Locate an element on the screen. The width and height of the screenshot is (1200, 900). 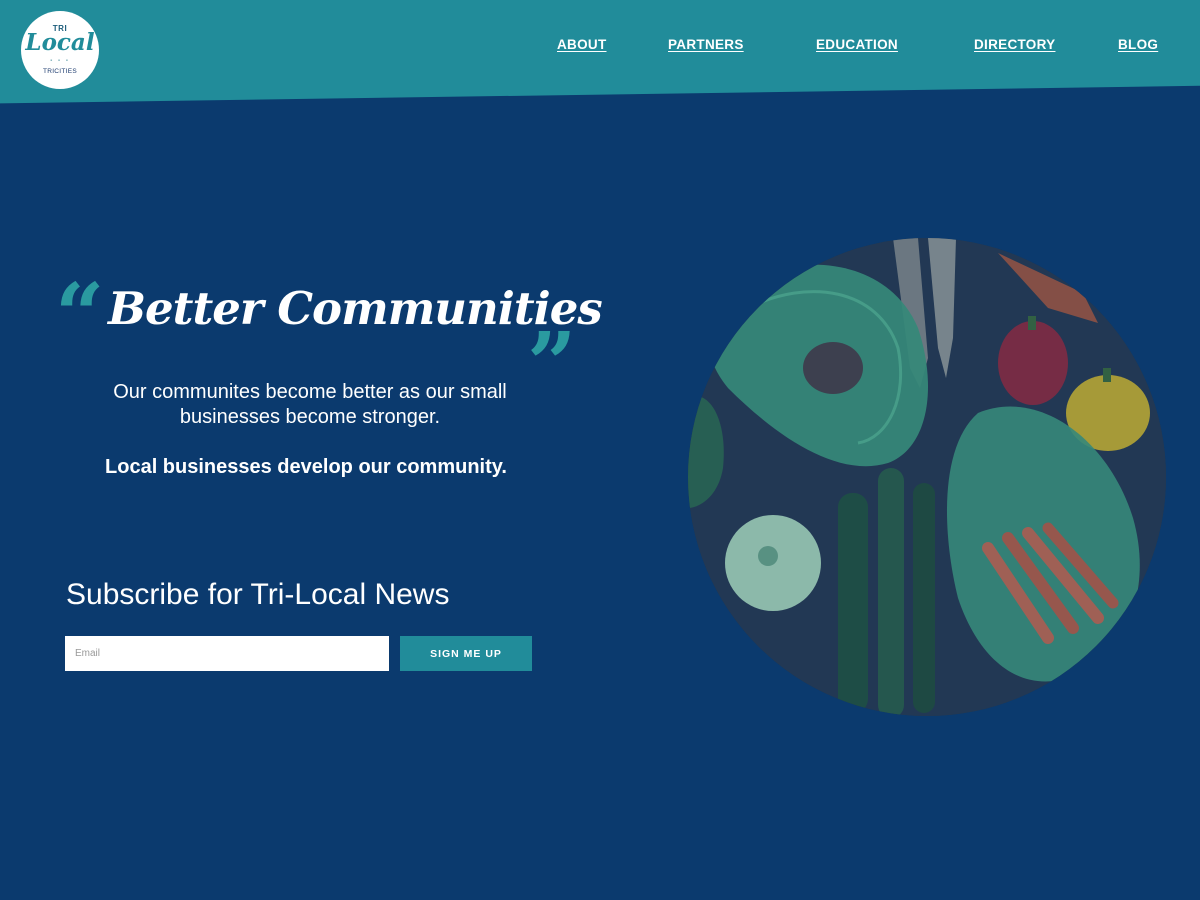
open-quote-icon: “ is located at coordinates (80, 315).